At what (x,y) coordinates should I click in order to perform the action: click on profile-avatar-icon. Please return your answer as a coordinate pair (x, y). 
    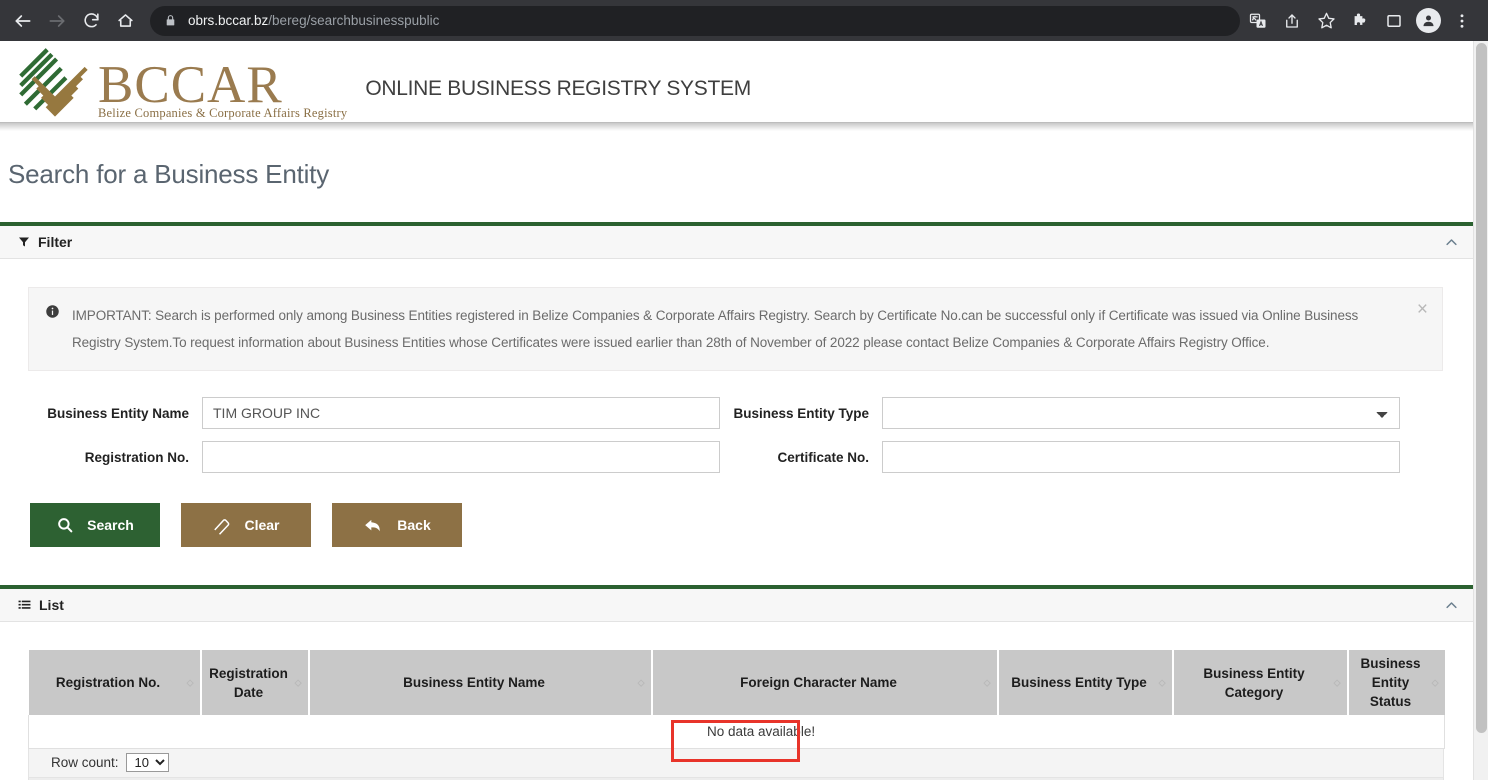
    Looking at the image, I should click on (1428, 21).